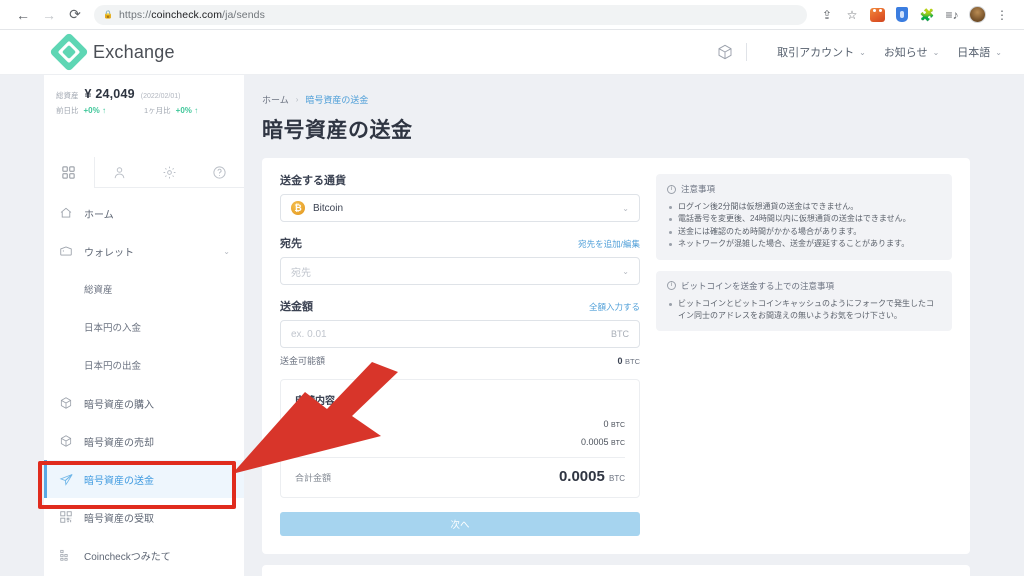  What do you see at coordinates (23, 15) in the screenshot?
I see `back-button: ←` at bounding box center [23, 15].